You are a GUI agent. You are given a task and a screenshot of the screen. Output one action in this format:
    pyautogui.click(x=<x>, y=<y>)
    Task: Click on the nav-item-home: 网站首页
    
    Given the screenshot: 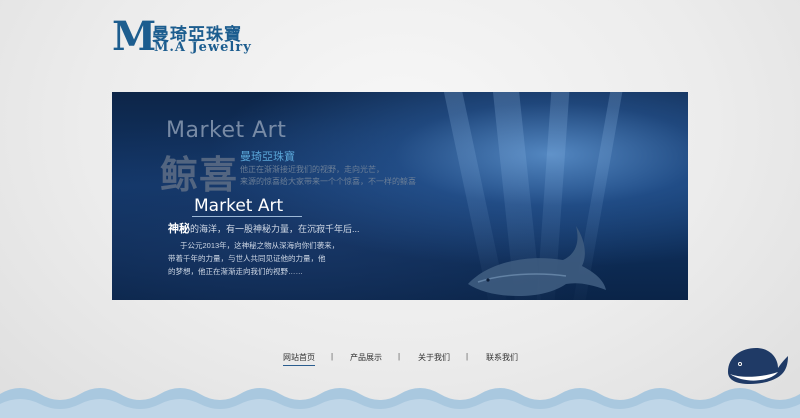 What is the action you would take?
    pyautogui.click(x=299, y=359)
    